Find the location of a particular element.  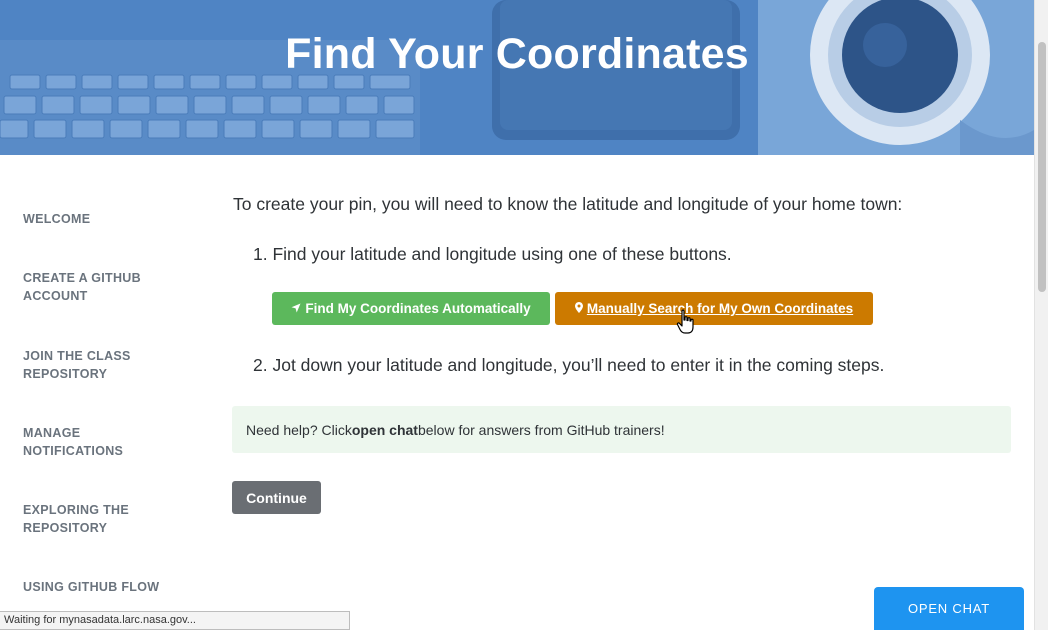

hand-cursor-icon is located at coordinates (685, 321).